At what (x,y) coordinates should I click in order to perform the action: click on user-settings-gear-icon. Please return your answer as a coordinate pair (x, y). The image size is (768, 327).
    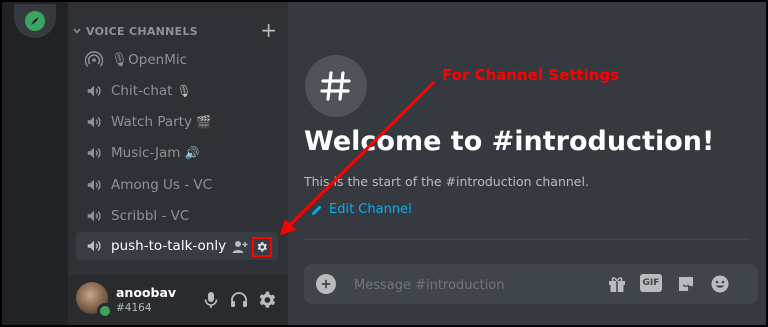
    Looking at the image, I should click on (267, 300).